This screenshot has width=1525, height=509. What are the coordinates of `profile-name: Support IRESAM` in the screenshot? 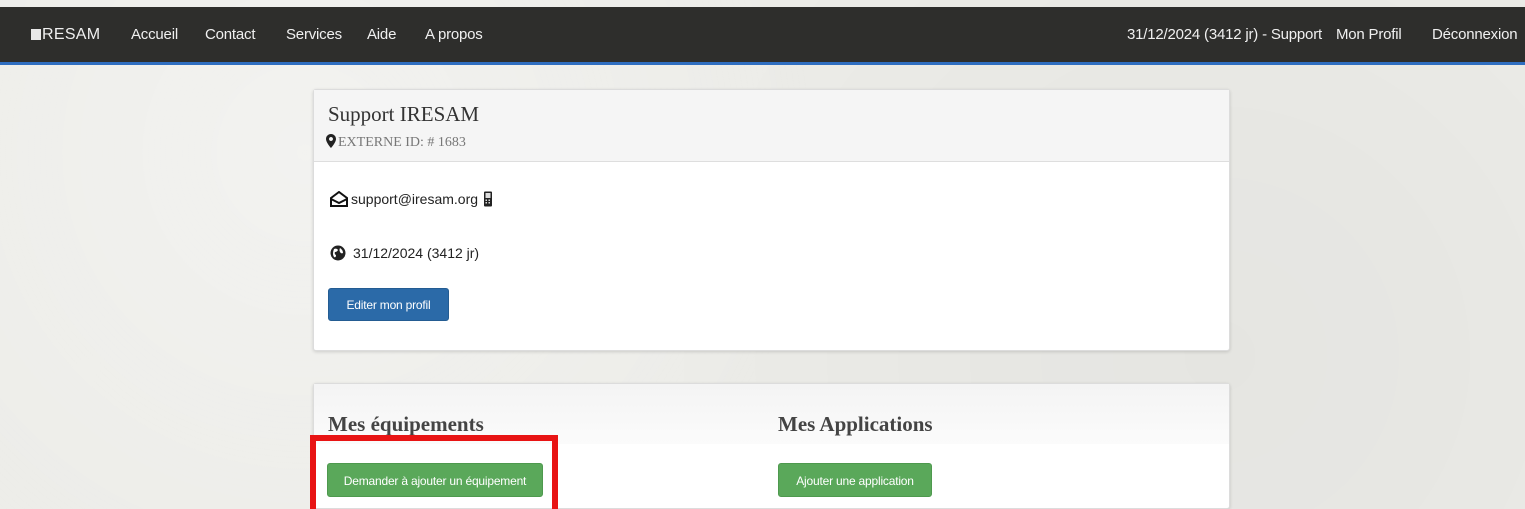 It's located at (404, 114).